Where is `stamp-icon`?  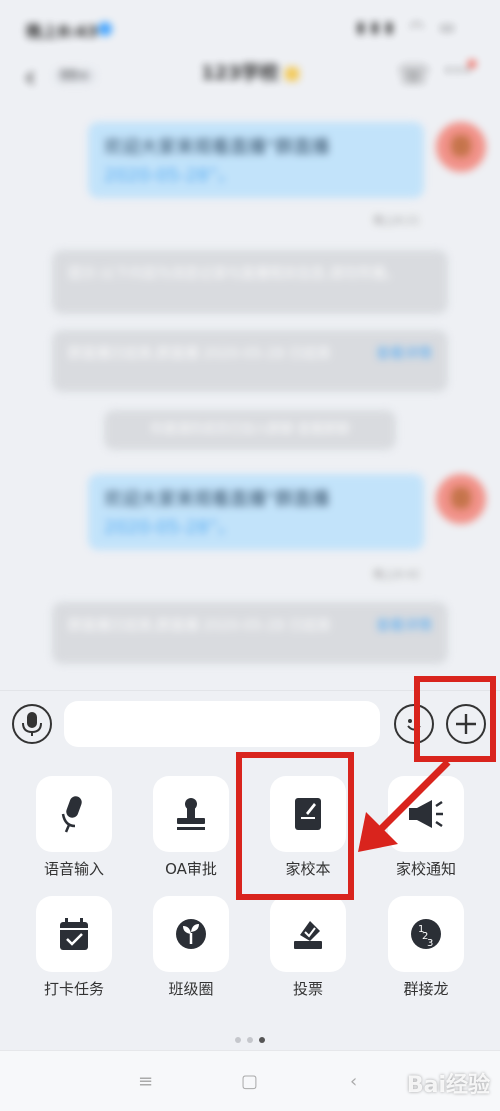 stamp-icon is located at coordinates (191, 814).